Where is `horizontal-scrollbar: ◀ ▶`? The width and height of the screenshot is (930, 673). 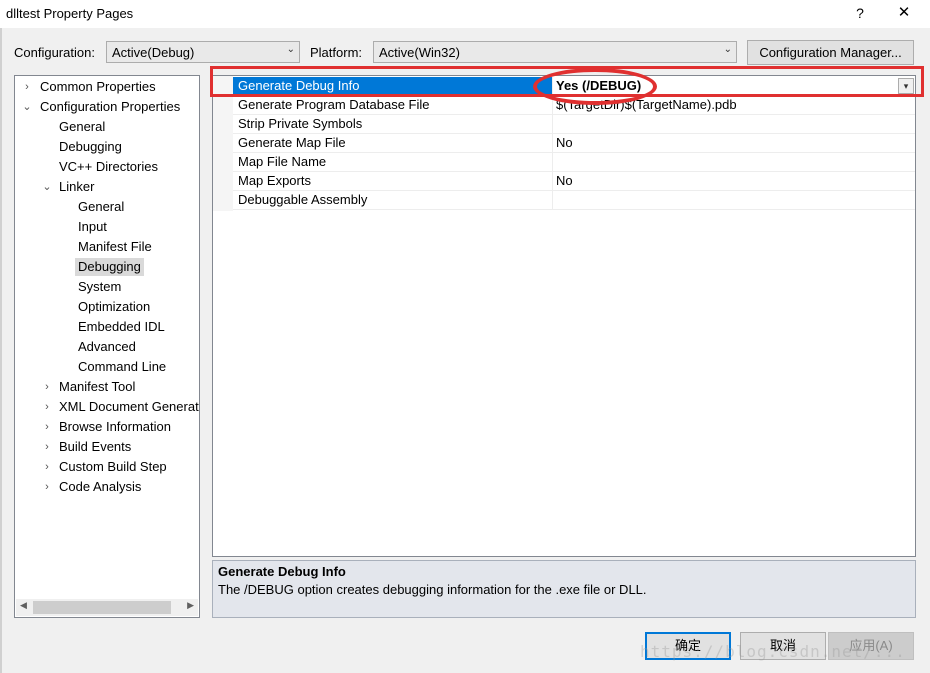
horizontal-scrollbar: ◀ ▶ is located at coordinates (107, 607).